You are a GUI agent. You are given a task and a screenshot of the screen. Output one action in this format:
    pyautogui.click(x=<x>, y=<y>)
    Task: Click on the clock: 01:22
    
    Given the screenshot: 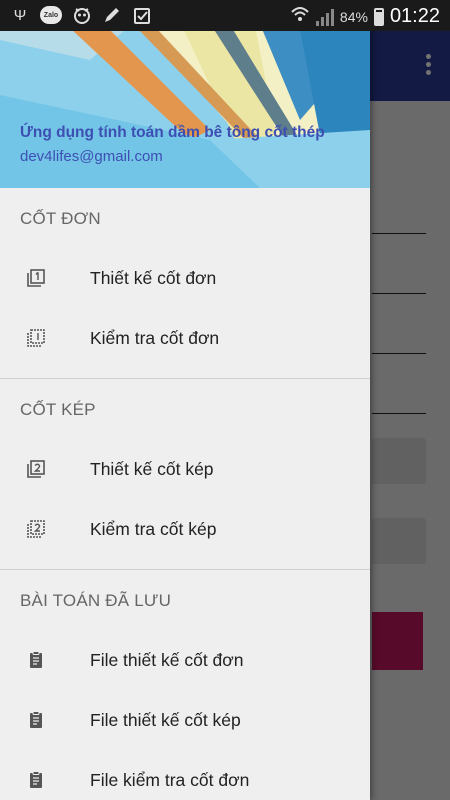 What is the action you would take?
    pyautogui.click(x=414, y=16)
    